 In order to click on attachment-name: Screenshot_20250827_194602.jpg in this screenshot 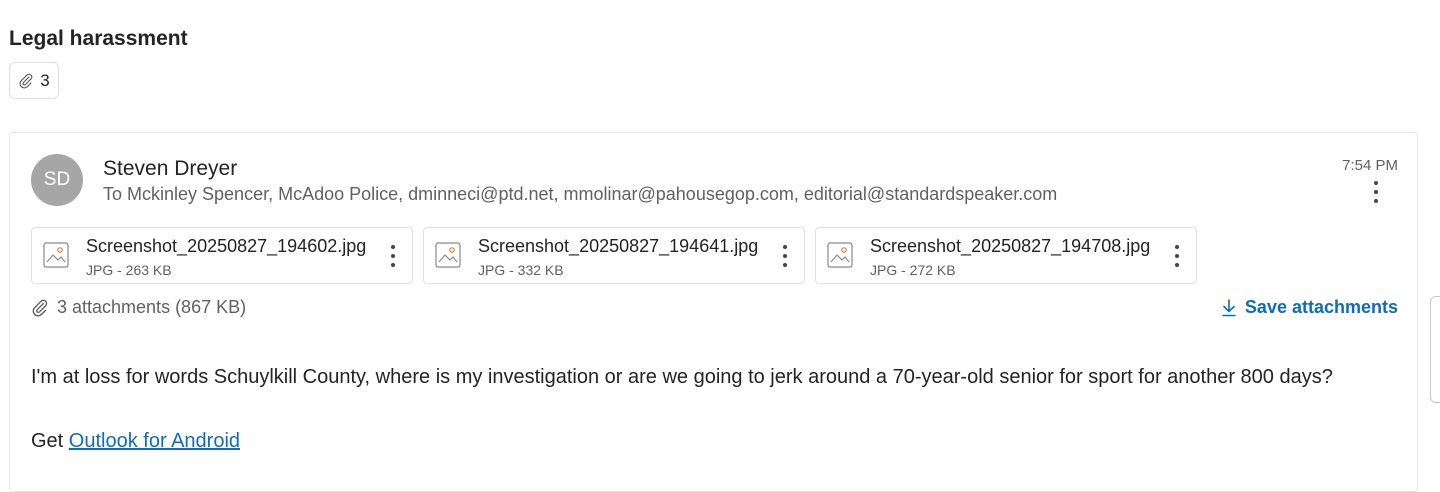, I will do `click(226, 246)`.